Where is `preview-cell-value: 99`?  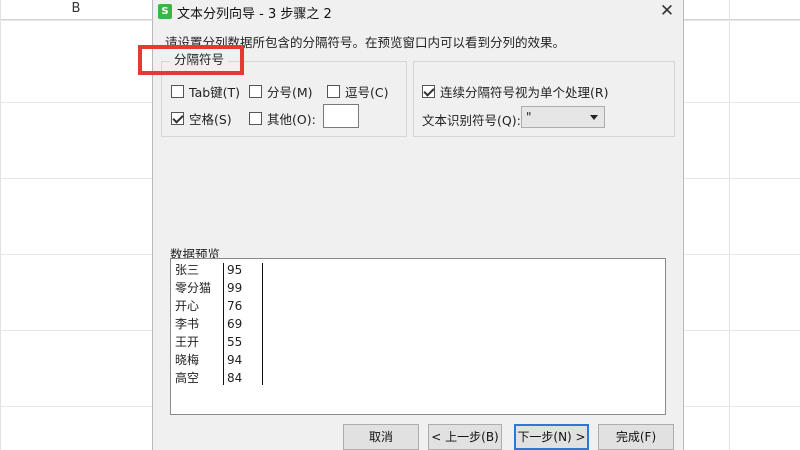 preview-cell-value: 99 is located at coordinates (235, 288).